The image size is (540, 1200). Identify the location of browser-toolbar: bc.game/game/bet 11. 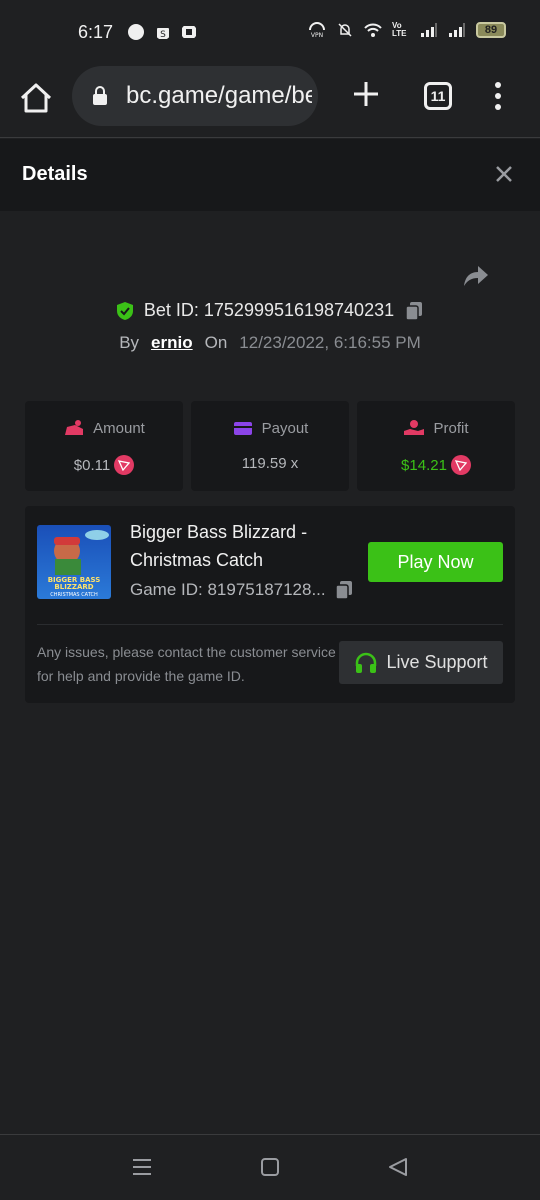
(270, 102).